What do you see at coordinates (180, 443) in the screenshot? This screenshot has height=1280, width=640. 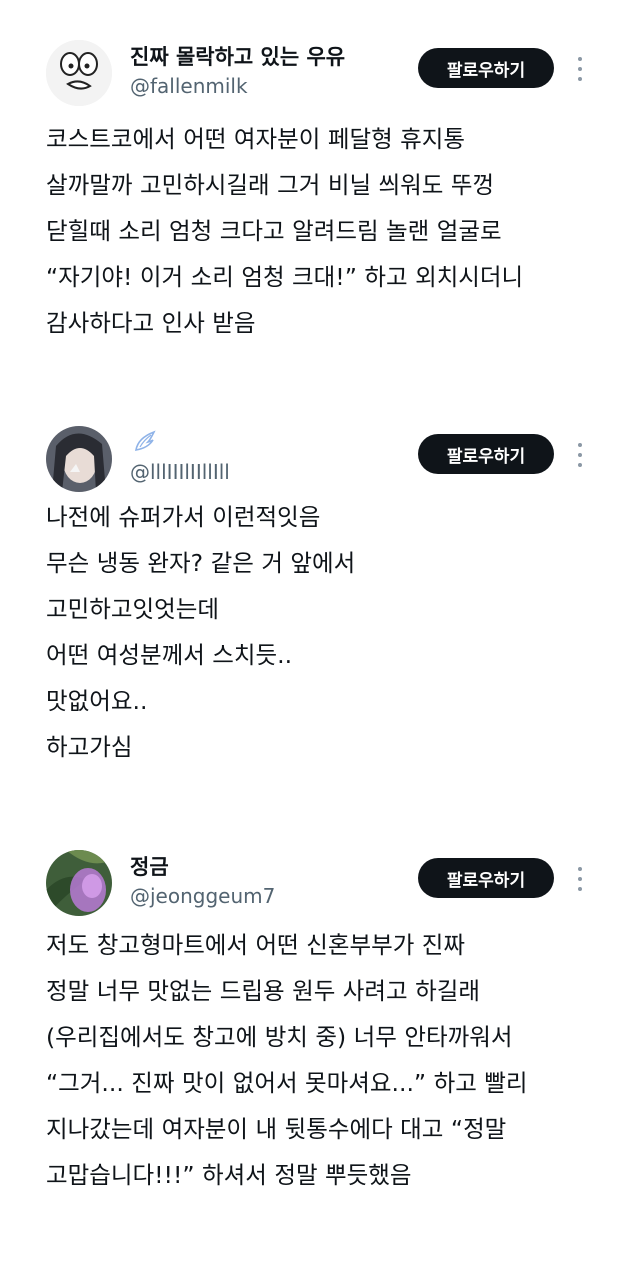 I see `display-name` at bounding box center [180, 443].